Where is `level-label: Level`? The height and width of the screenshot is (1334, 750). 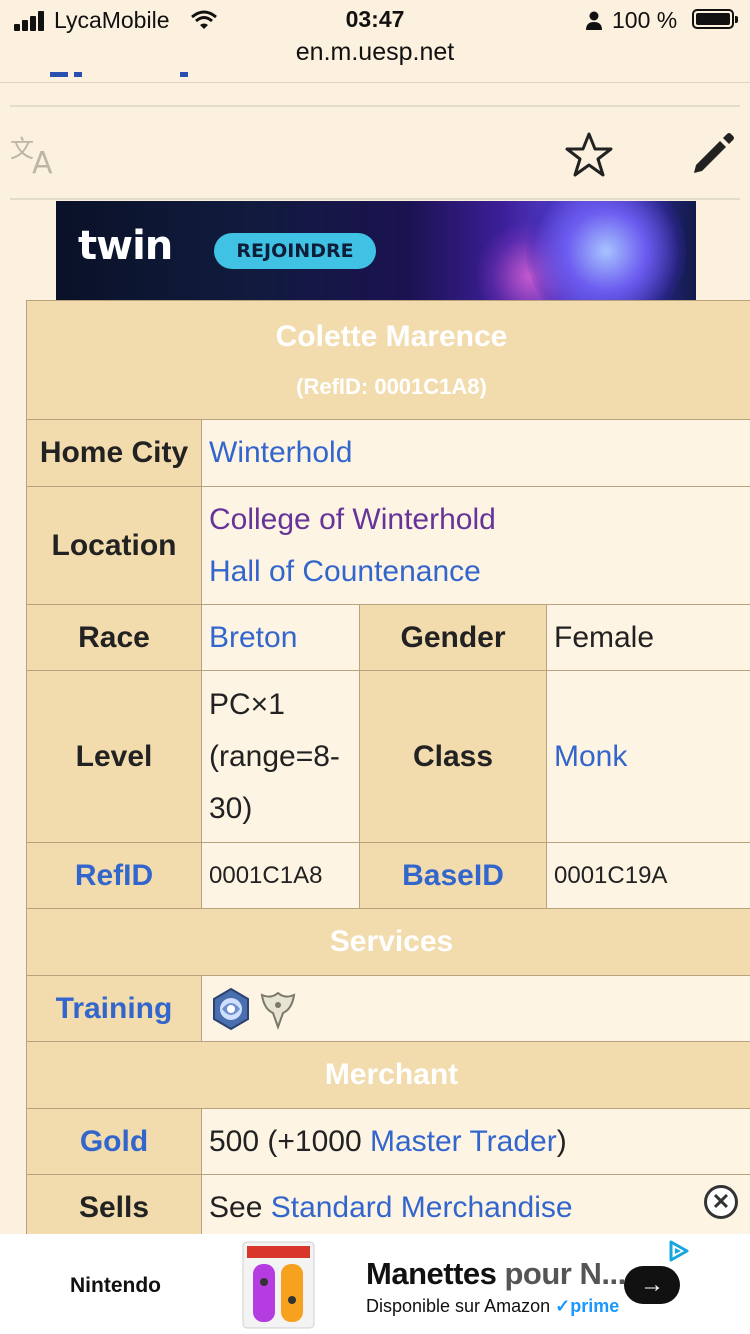
level-label: Level is located at coordinates (114, 756).